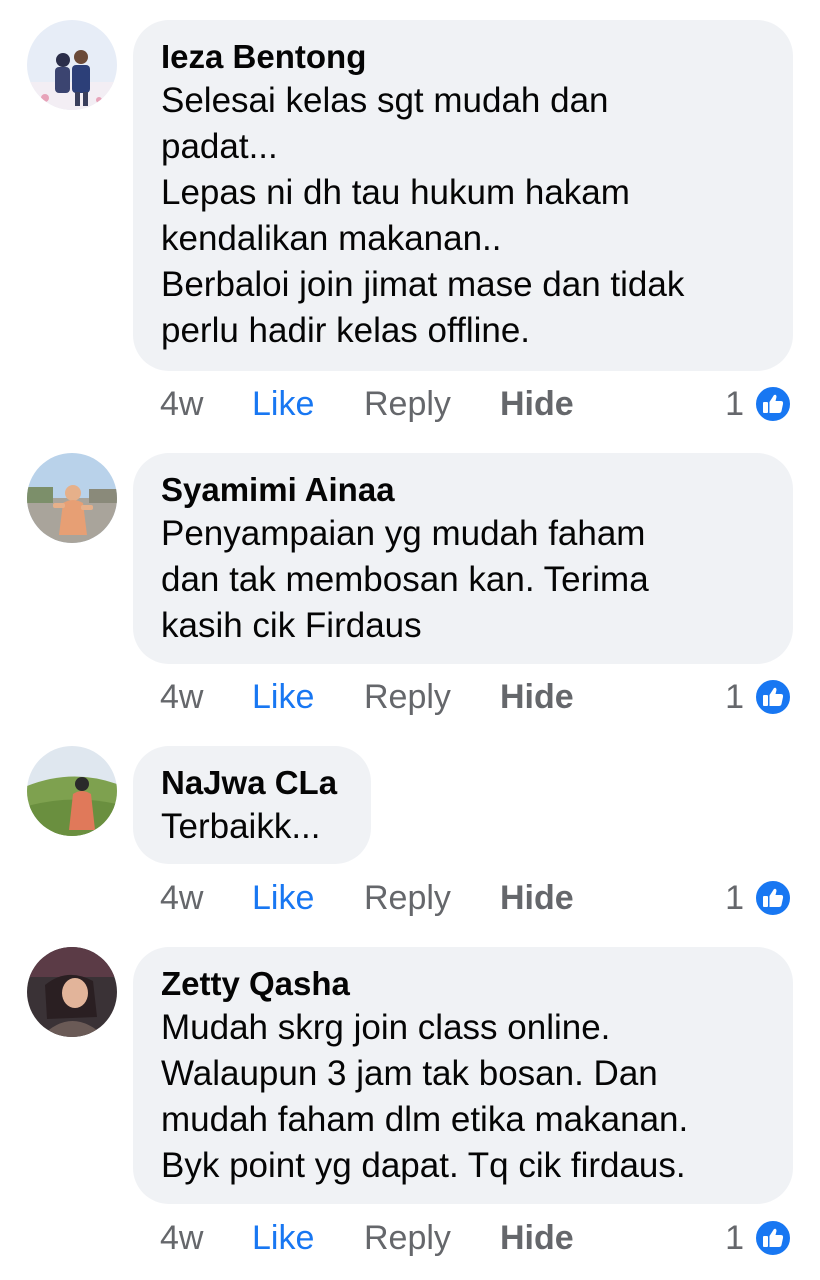 The height and width of the screenshot is (1280, 820). Describe the element at coordinates (425, 1119) in the screenshot. I see `comment-text-line: mudah faham dlm etika makanan.` at that location.